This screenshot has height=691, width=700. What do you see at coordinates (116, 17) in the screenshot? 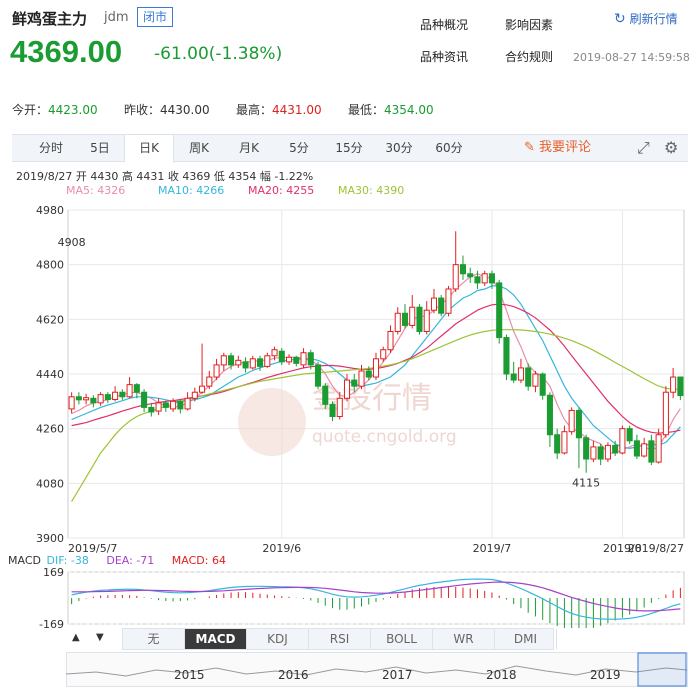
I see `instrument-code: jdm` at bounding box center [116, 17].